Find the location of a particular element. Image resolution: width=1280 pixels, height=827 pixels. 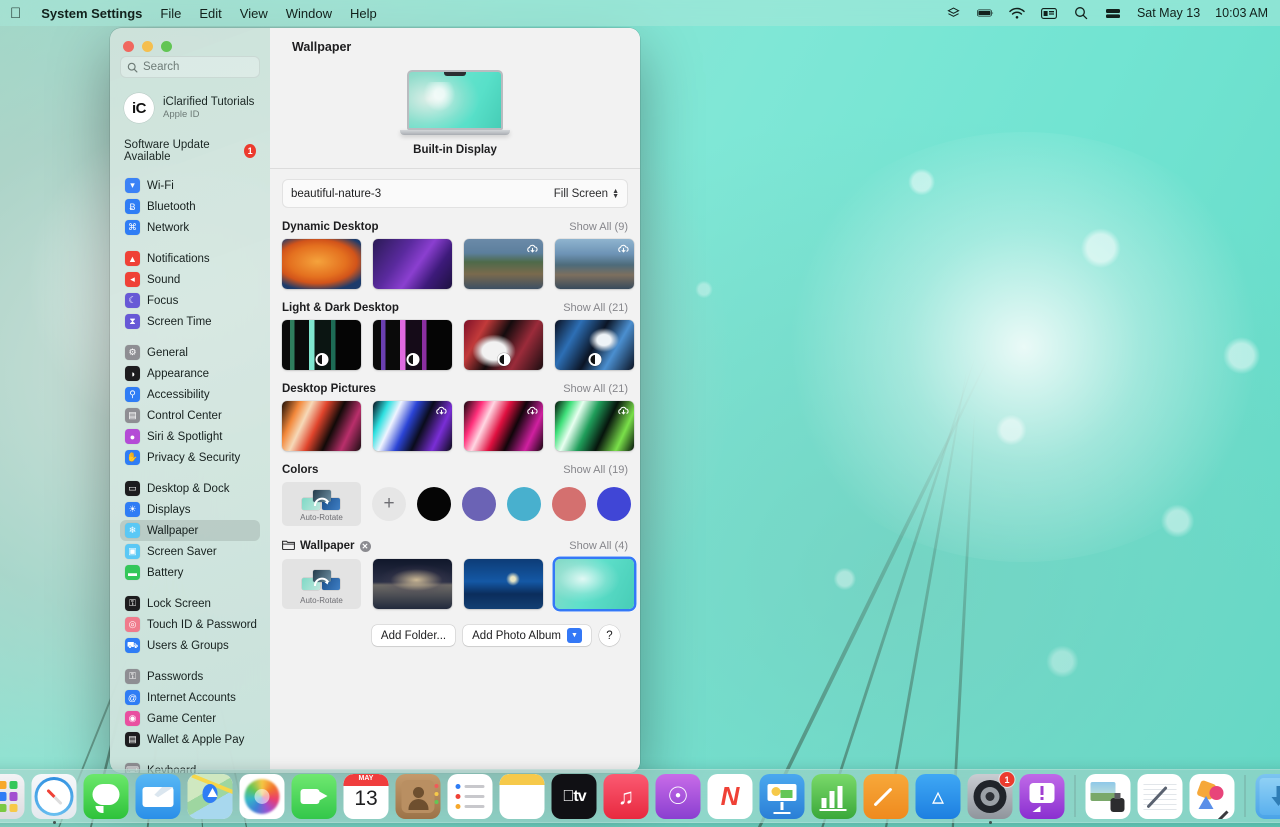

sidebar-item-wallet-apple-pay: ▤ Wallet & Apple Pay is located at coordinates (190, 739).